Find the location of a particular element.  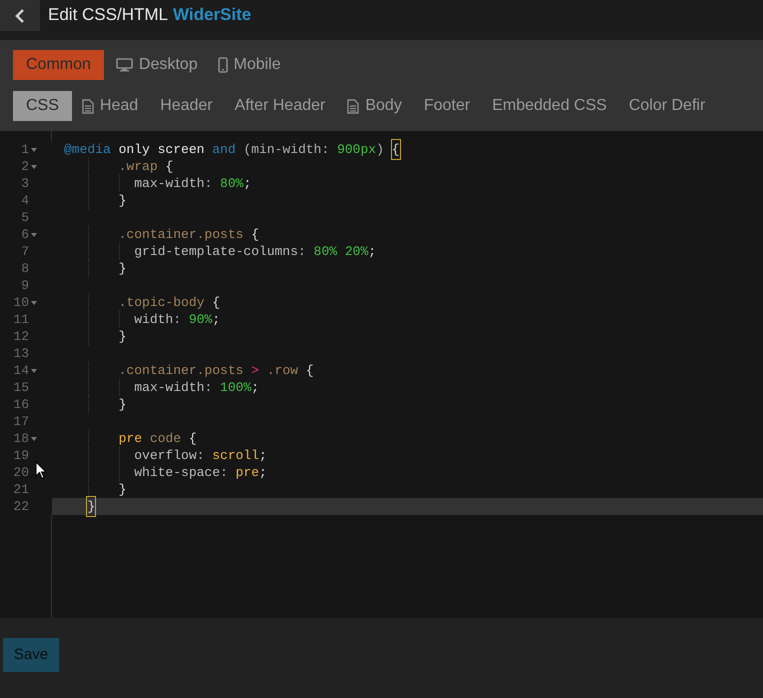

mode-tab: Common is located at coordinates (58, 65).